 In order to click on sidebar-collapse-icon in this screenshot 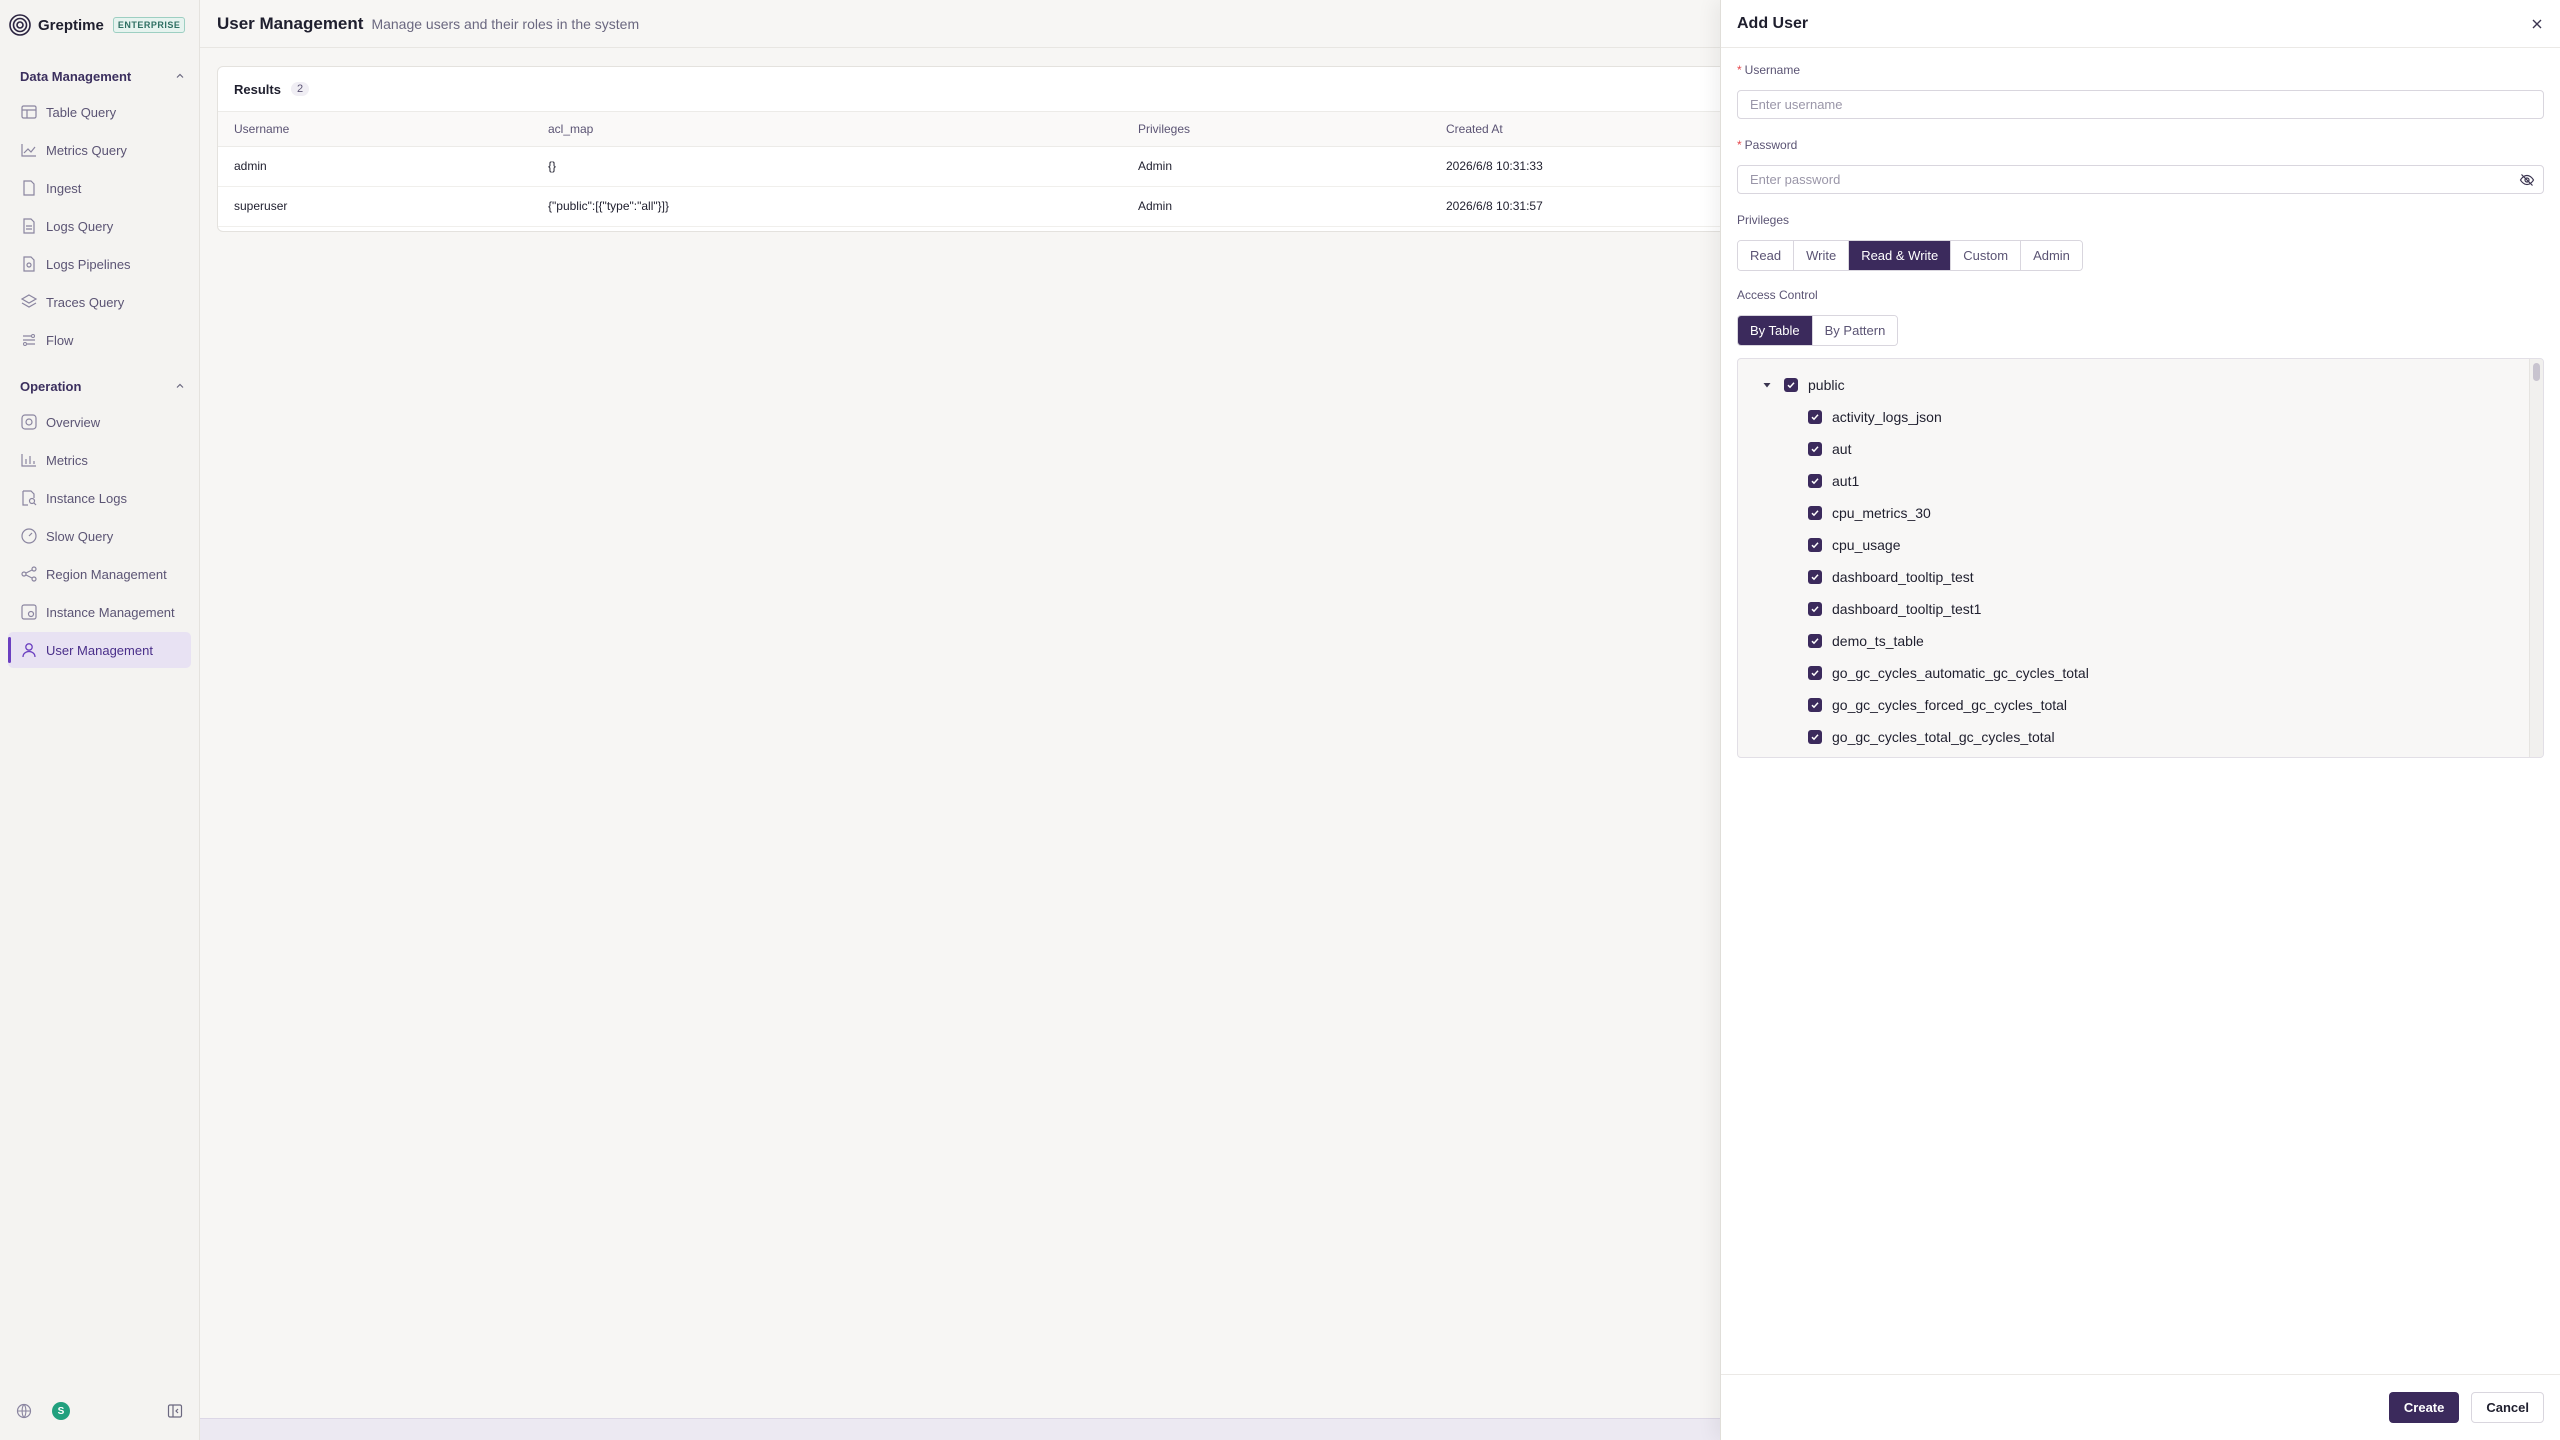, I will do `click(175, 1411)`.